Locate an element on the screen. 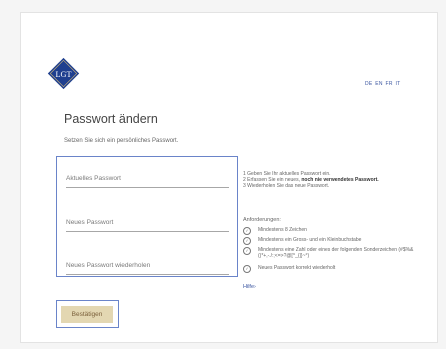 This screenshot has height=349, width=446. requirement-item: ✓ Neues Passwort korrekt wiederholt is located at coordinates (333, 269).